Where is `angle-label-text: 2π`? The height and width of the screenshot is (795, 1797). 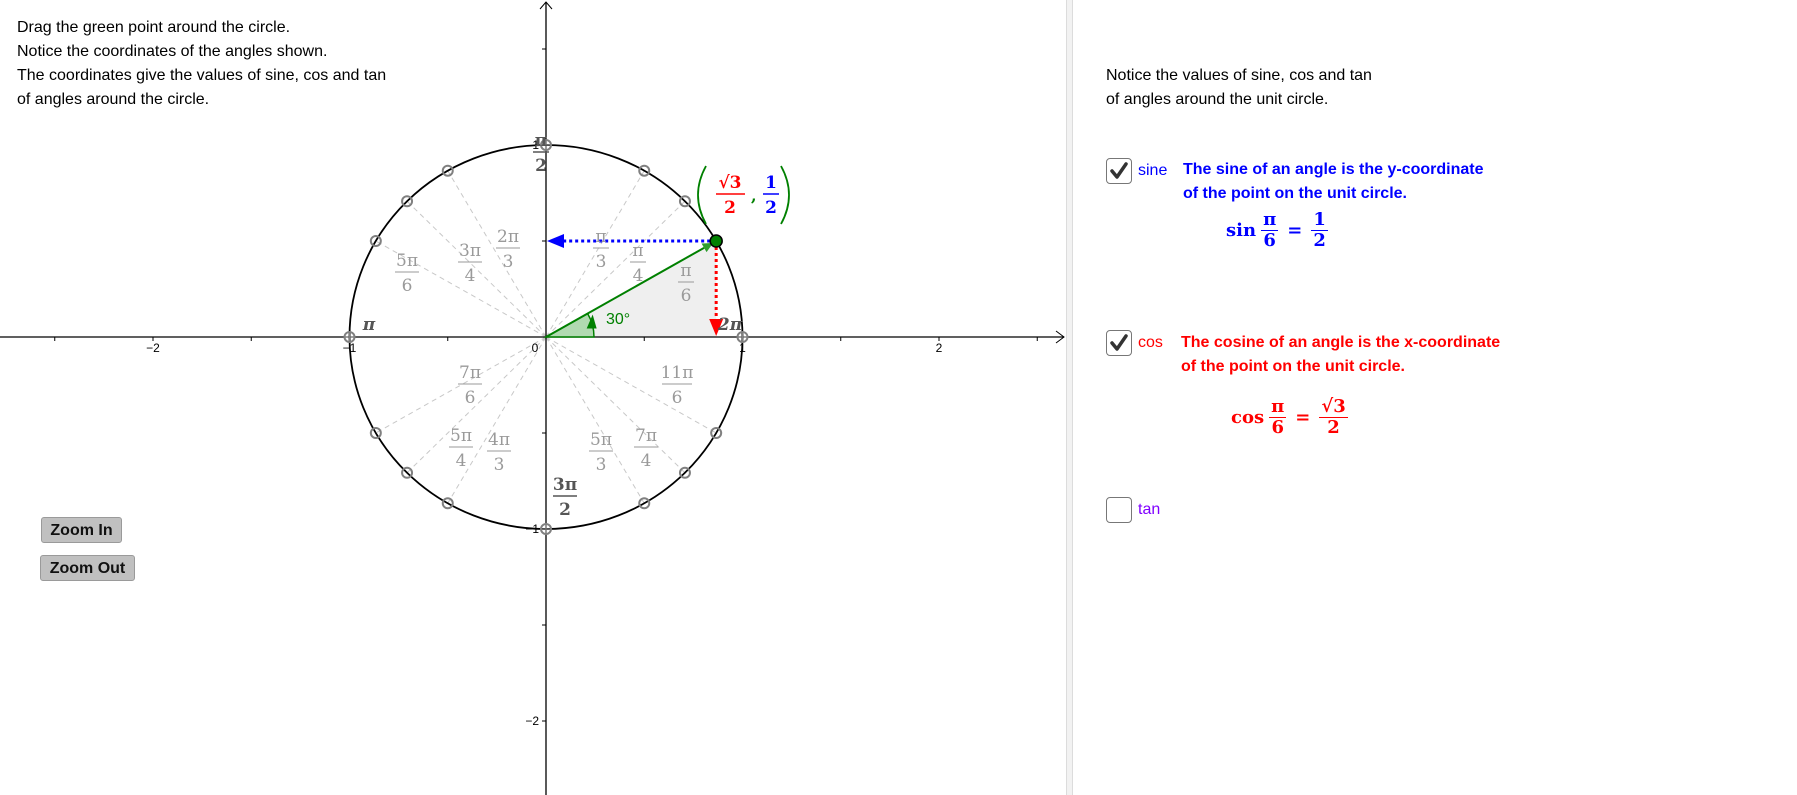 angle-label-text: 2π is located at coordinates (730, 325).